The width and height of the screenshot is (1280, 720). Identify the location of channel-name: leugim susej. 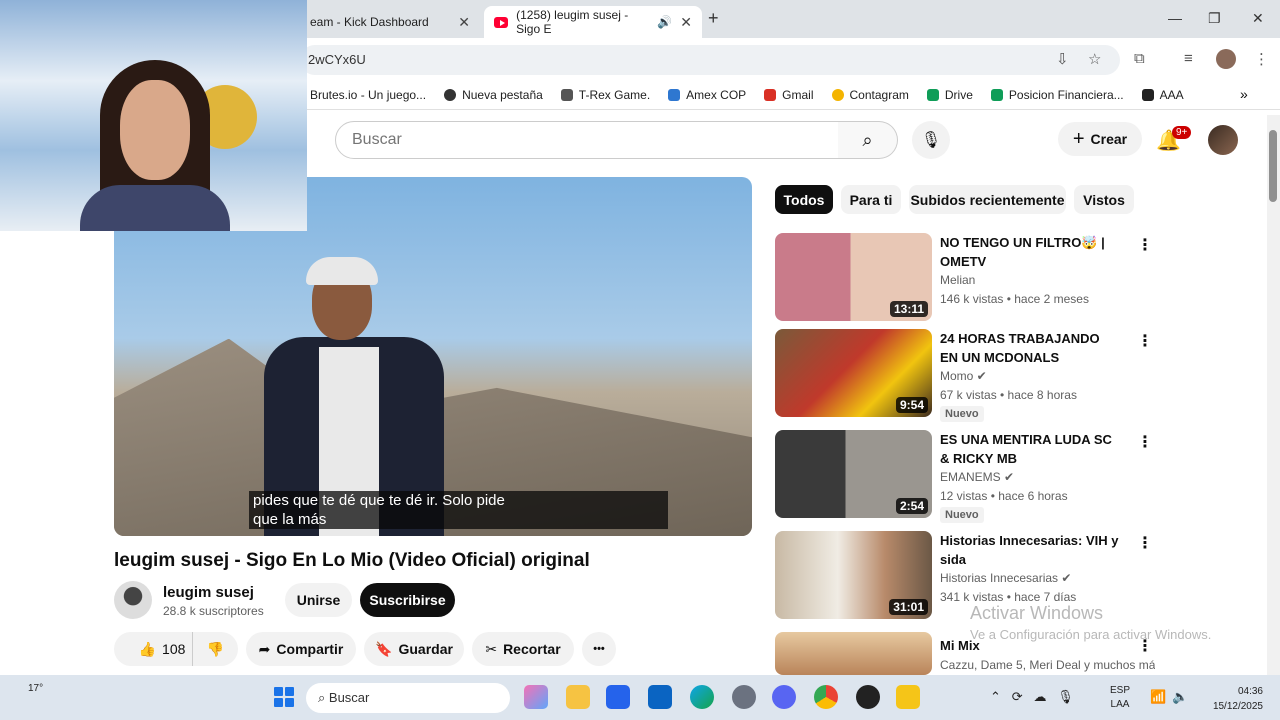
(208, 592).